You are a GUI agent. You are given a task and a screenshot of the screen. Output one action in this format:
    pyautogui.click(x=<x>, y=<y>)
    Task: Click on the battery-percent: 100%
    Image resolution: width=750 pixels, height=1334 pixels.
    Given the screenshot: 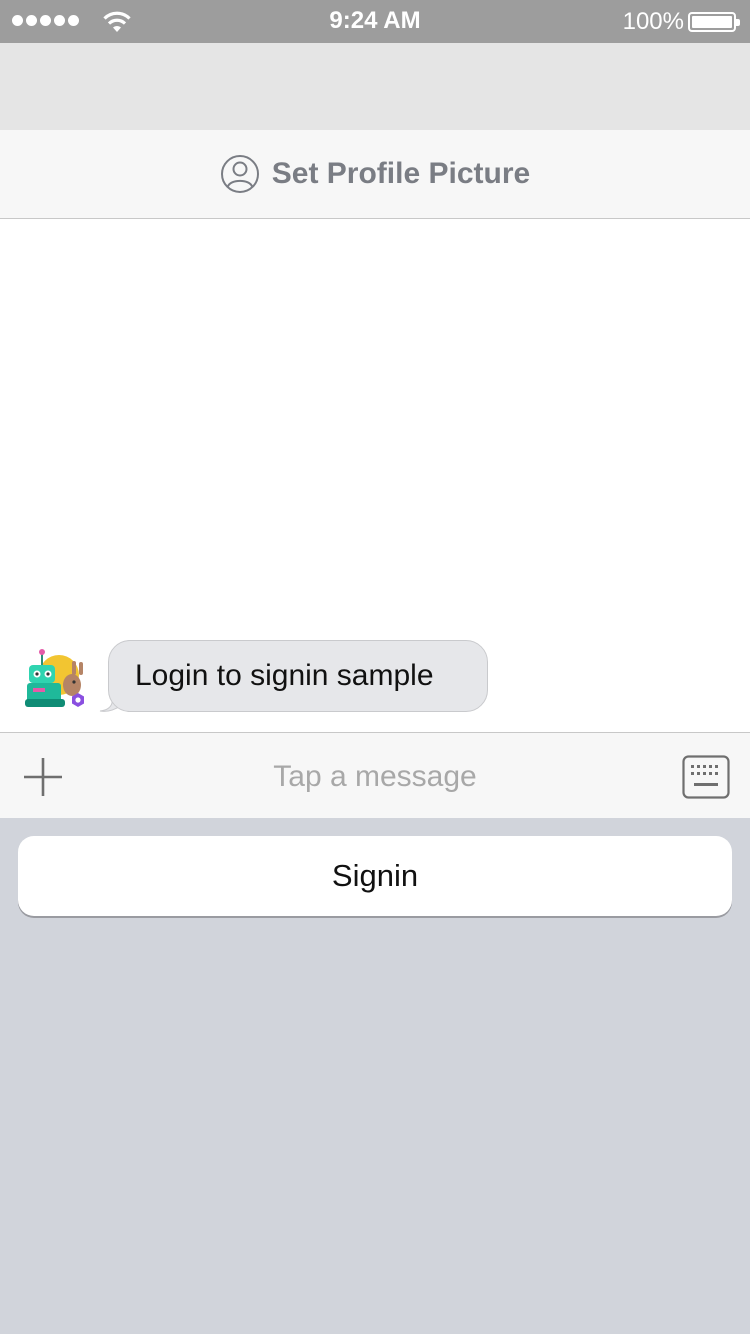 What is the action you would take?
    pyautogui.click(x=653, y=21)
    